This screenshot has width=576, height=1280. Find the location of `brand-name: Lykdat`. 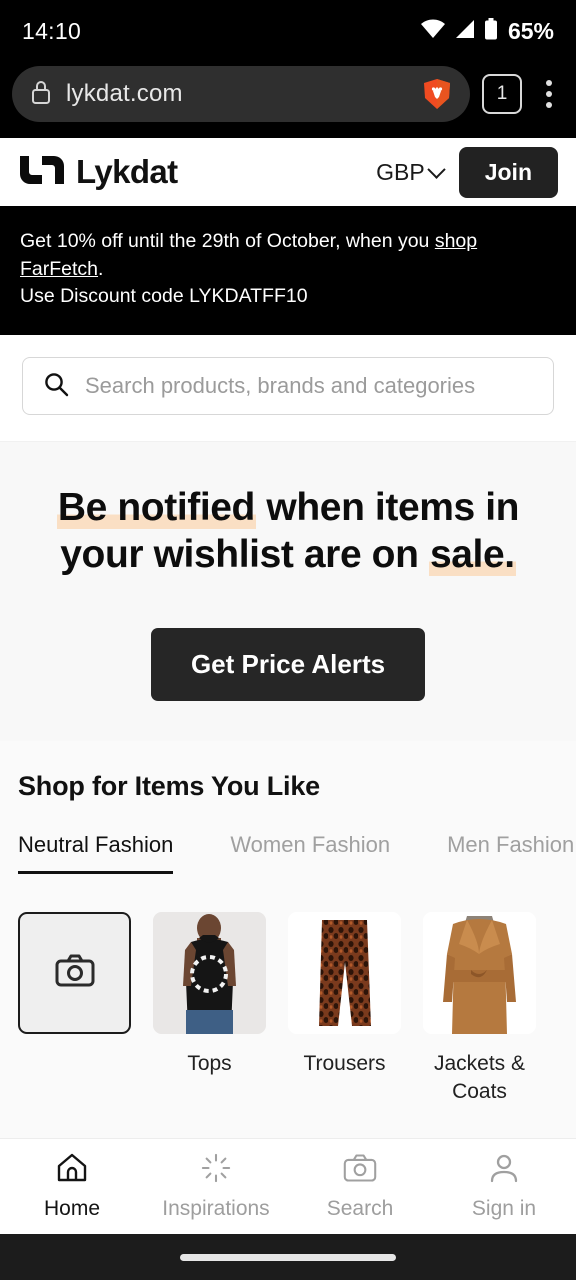

brand-name: Lykdat is located at coordinates (127, 171).